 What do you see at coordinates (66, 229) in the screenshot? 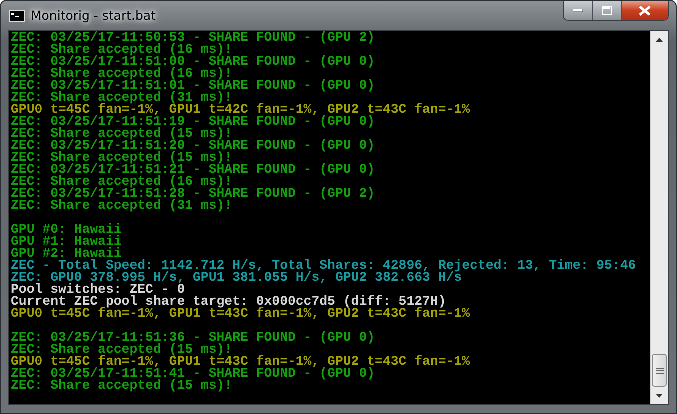
I see `console-line: GPU #0: Hawaii` at bounding box center [66, 229].